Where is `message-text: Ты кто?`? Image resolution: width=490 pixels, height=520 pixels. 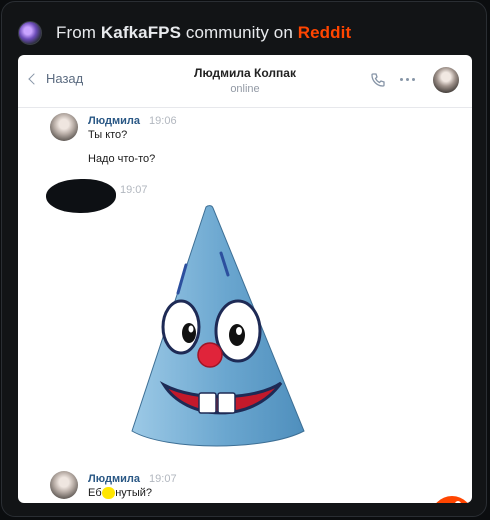 message-text: Ты кто? is located at coordinates (108, 135).